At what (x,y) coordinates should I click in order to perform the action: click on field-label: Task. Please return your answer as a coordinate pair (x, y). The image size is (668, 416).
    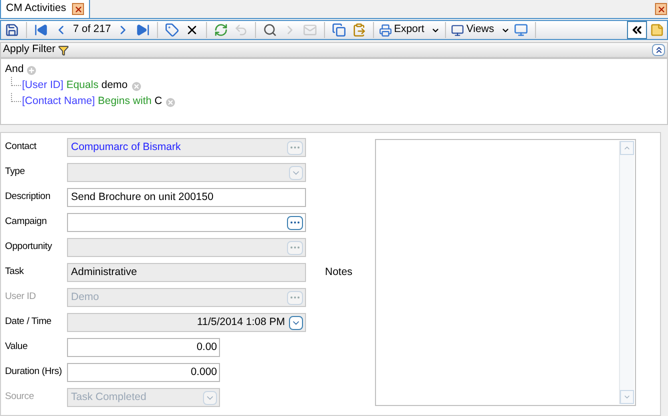
    Looking at the image, I should click on (15, 272).